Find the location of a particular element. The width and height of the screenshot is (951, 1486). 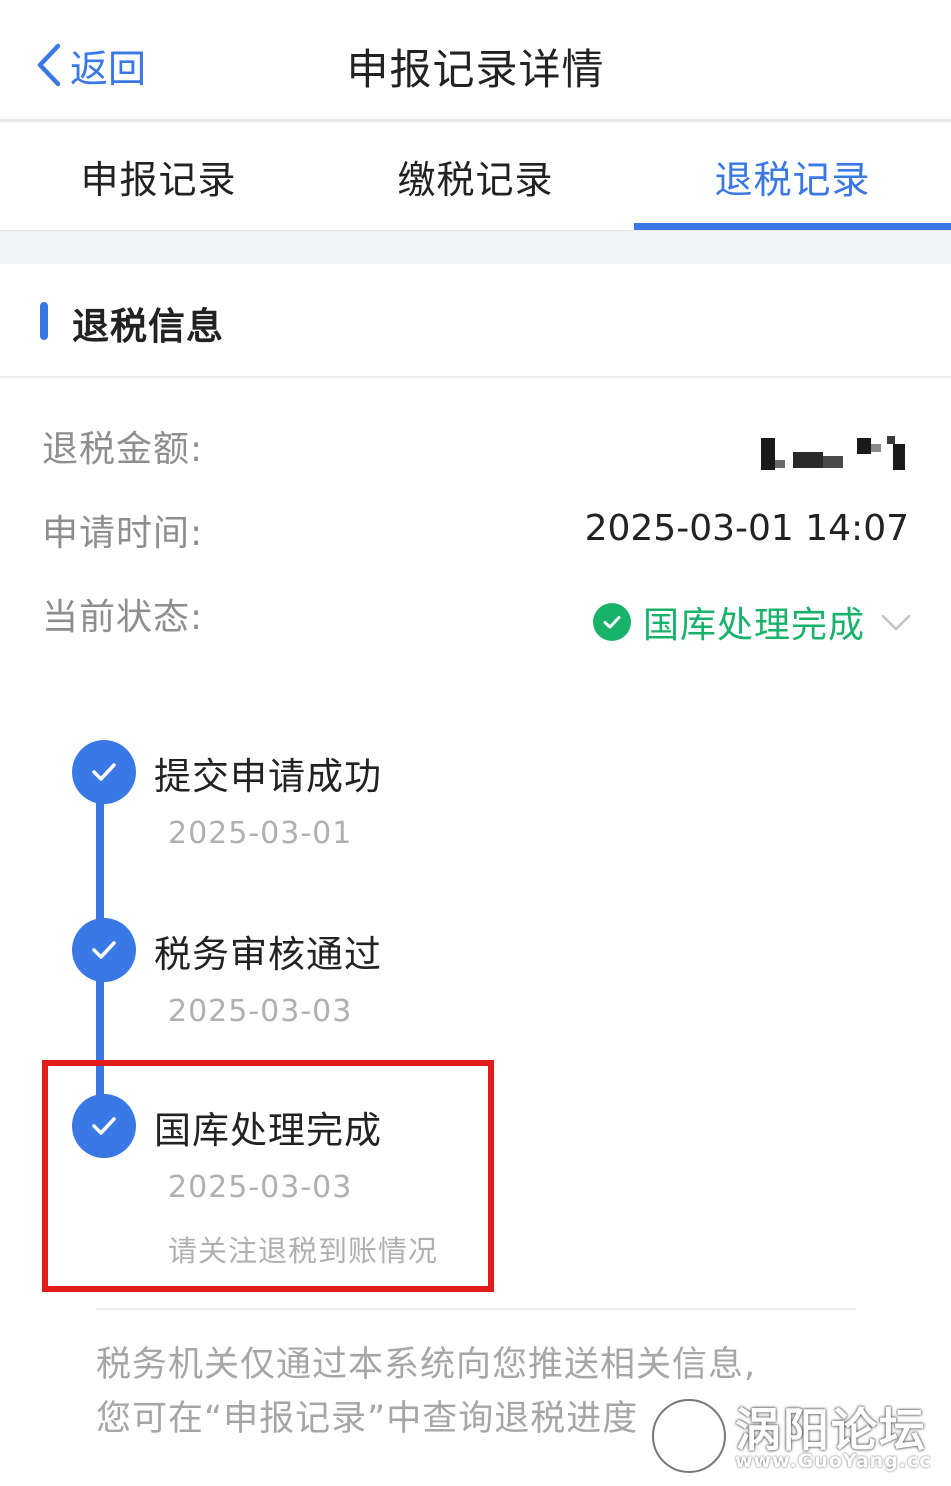

nav-header: 返回 申报记录详情 is located at coordinates (475, 61).